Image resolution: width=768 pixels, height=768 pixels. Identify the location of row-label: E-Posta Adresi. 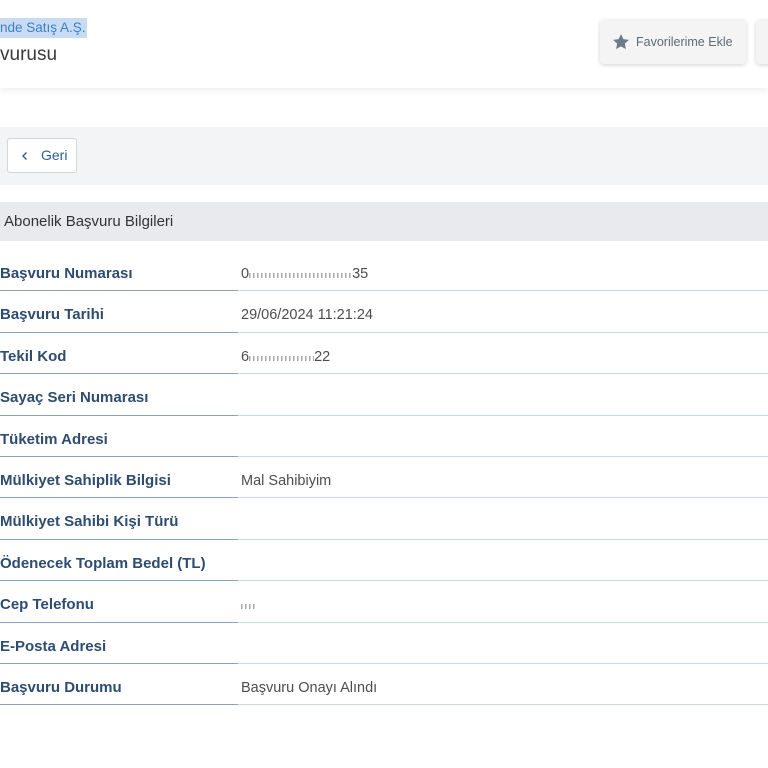
(119, 643).